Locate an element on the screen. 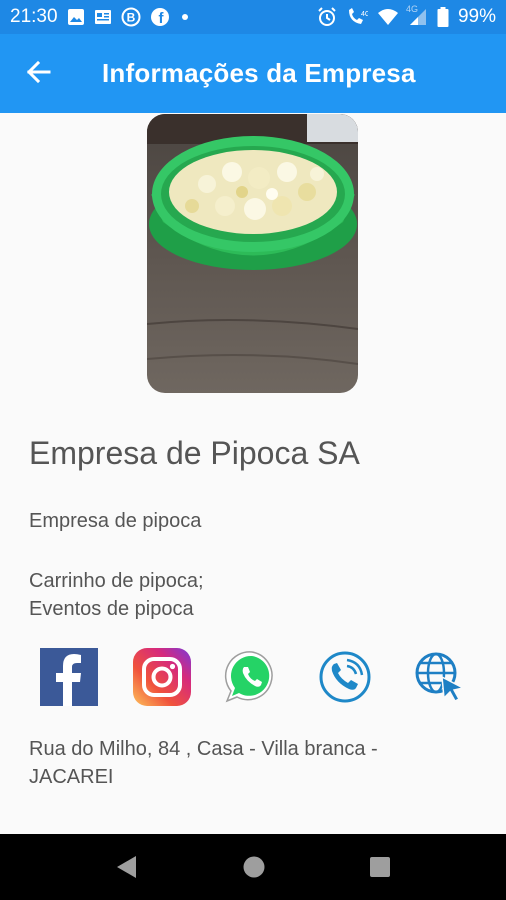 Image resolution: width=506 pixels, height=900 pixels. website-icon is located at coordinates (440, 677).